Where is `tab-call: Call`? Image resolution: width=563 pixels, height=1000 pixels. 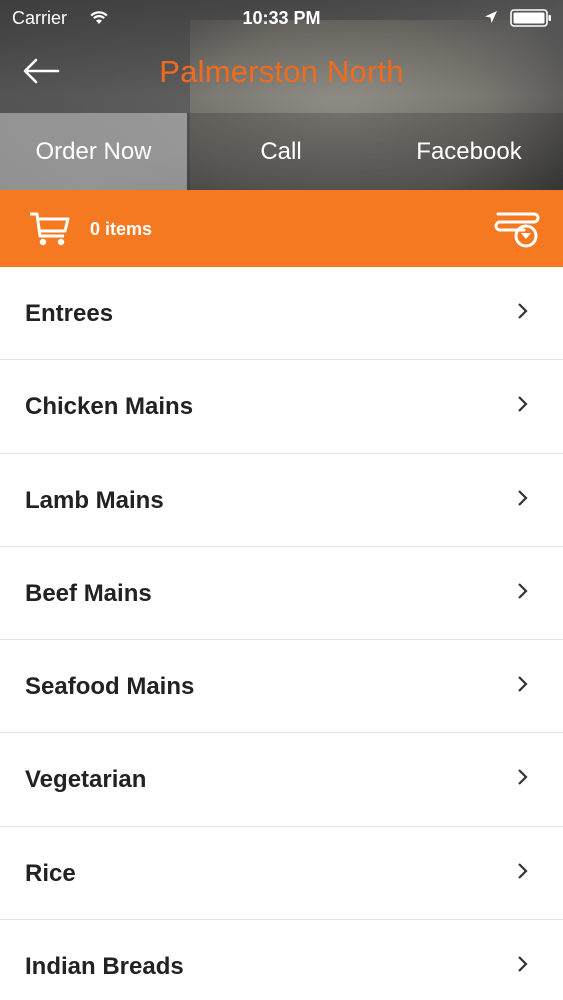 tab-call: Call is located at coordinates (281, 151).